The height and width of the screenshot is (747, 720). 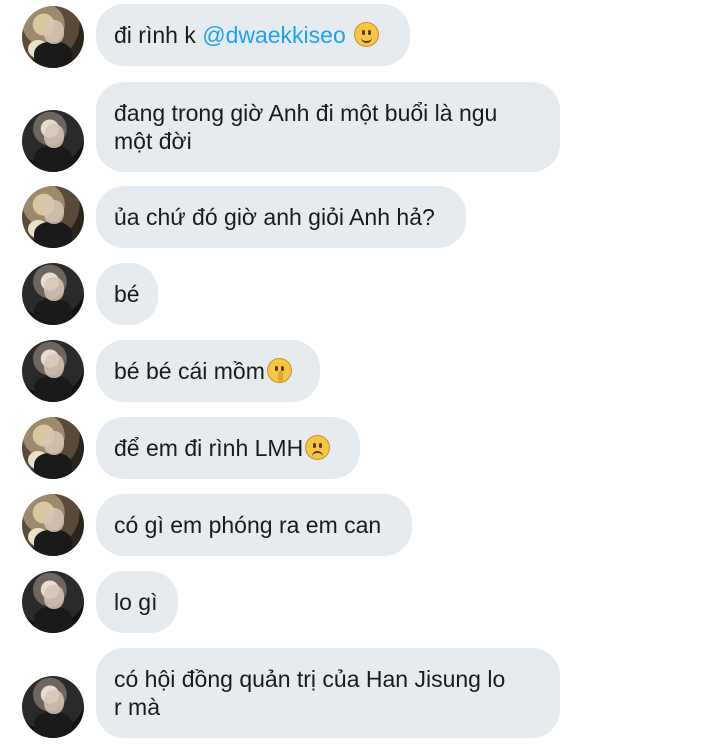 I want to click on message-text: một đời, so click(x=153, y=141).